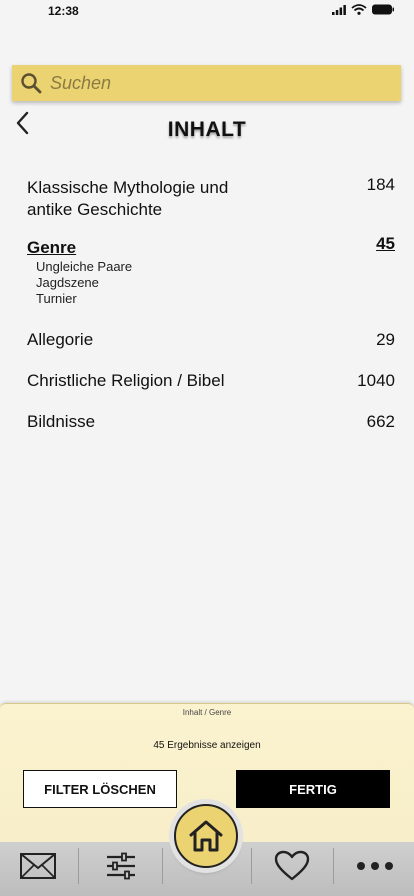 The width and height of the screenshot is (414, 896). I want to click on category-label-religion: Christliche Religion / Bibel, so click(125, 381).